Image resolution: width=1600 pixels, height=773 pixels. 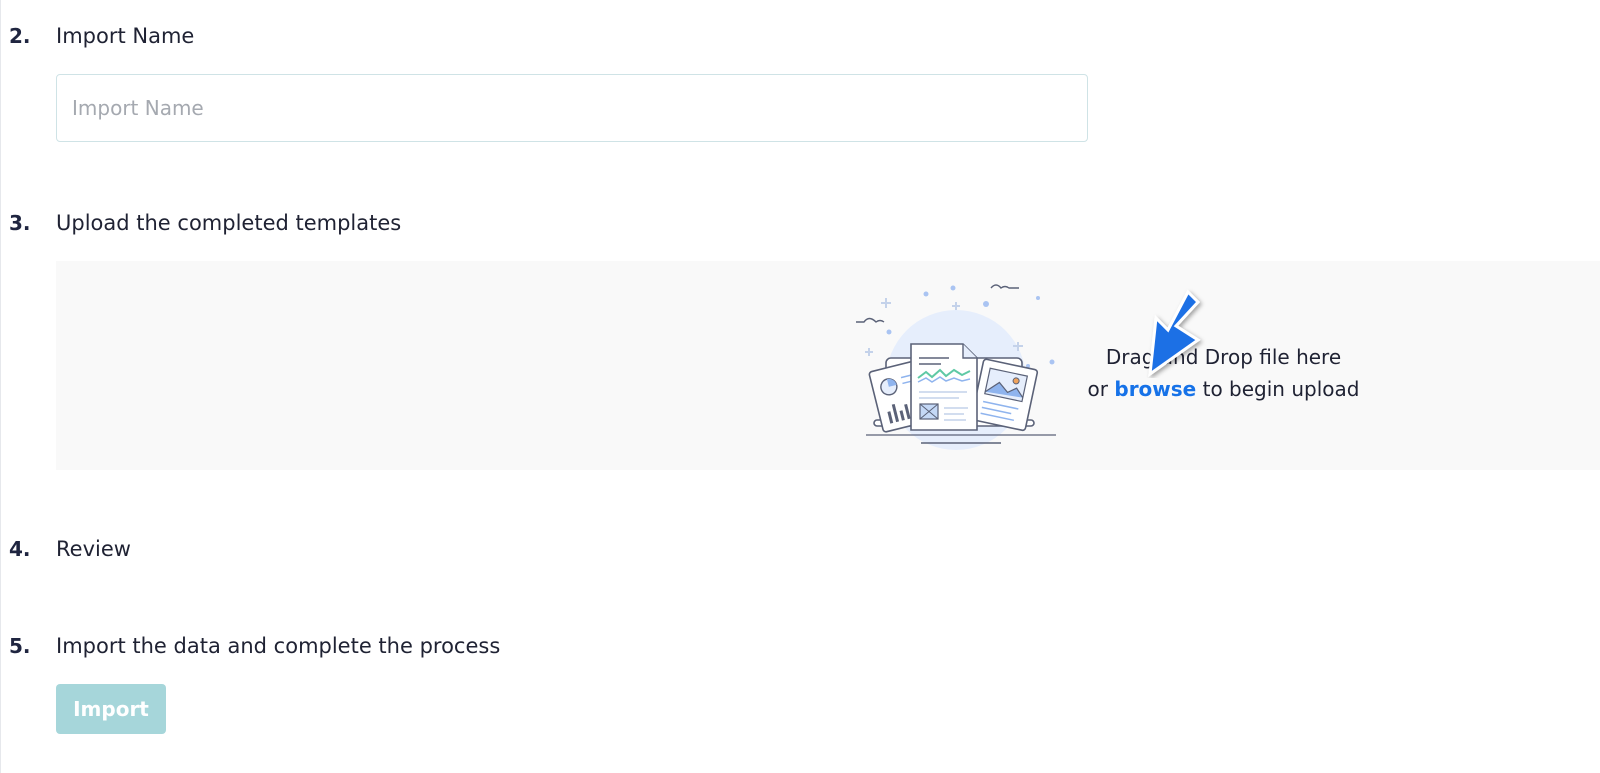 What do you see at coordinates (93, 549) in the screenshot?
I see `step-title: Review` at bounding box center [93, 549].